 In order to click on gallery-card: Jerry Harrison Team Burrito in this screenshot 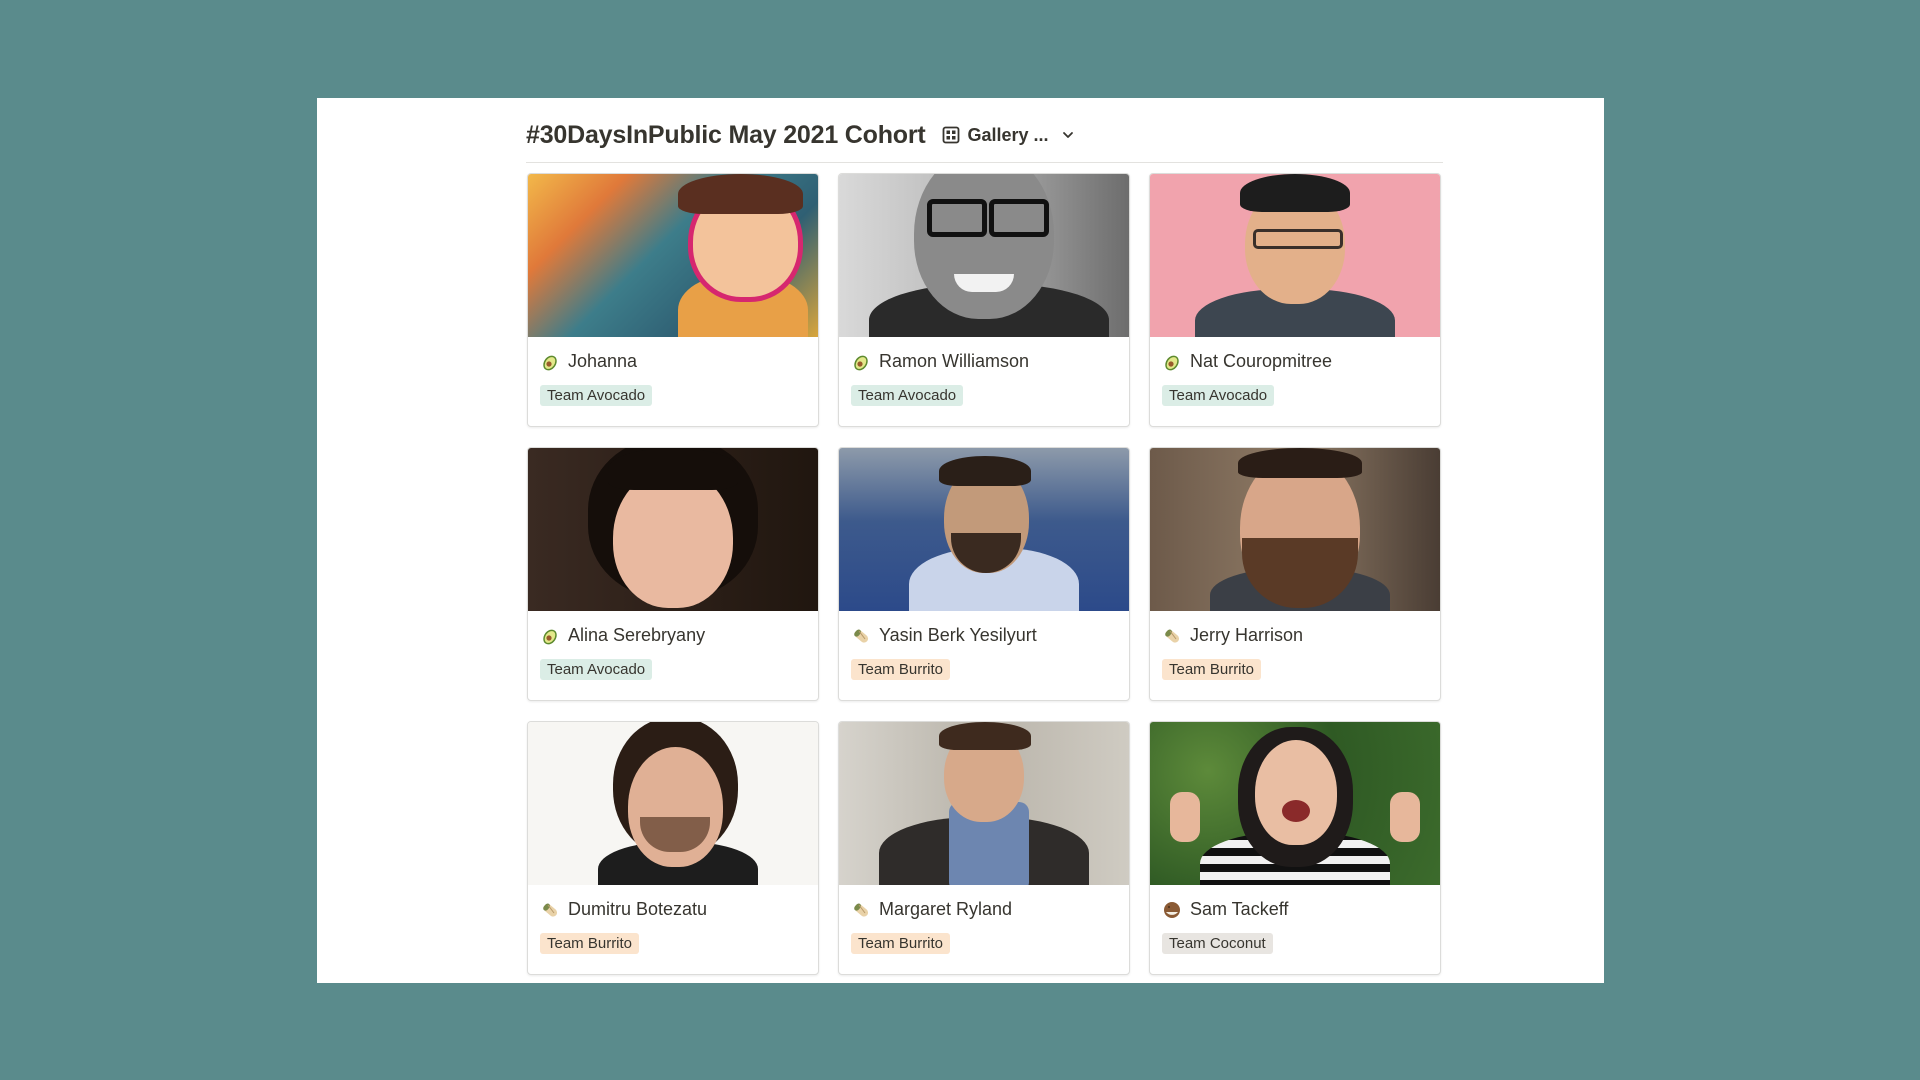, I will do `click(1295, 574)`.